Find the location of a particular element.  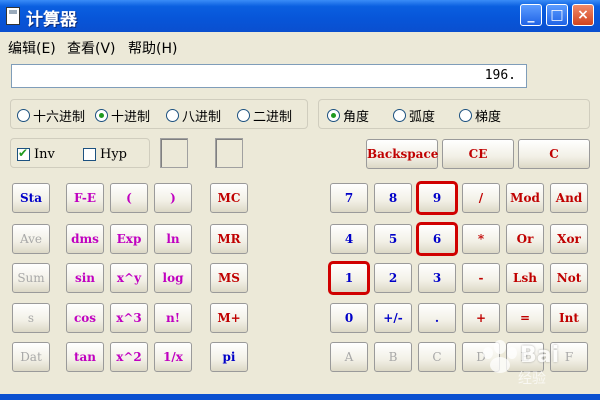

minimize-button: _ is located at coordinates (531, 15).